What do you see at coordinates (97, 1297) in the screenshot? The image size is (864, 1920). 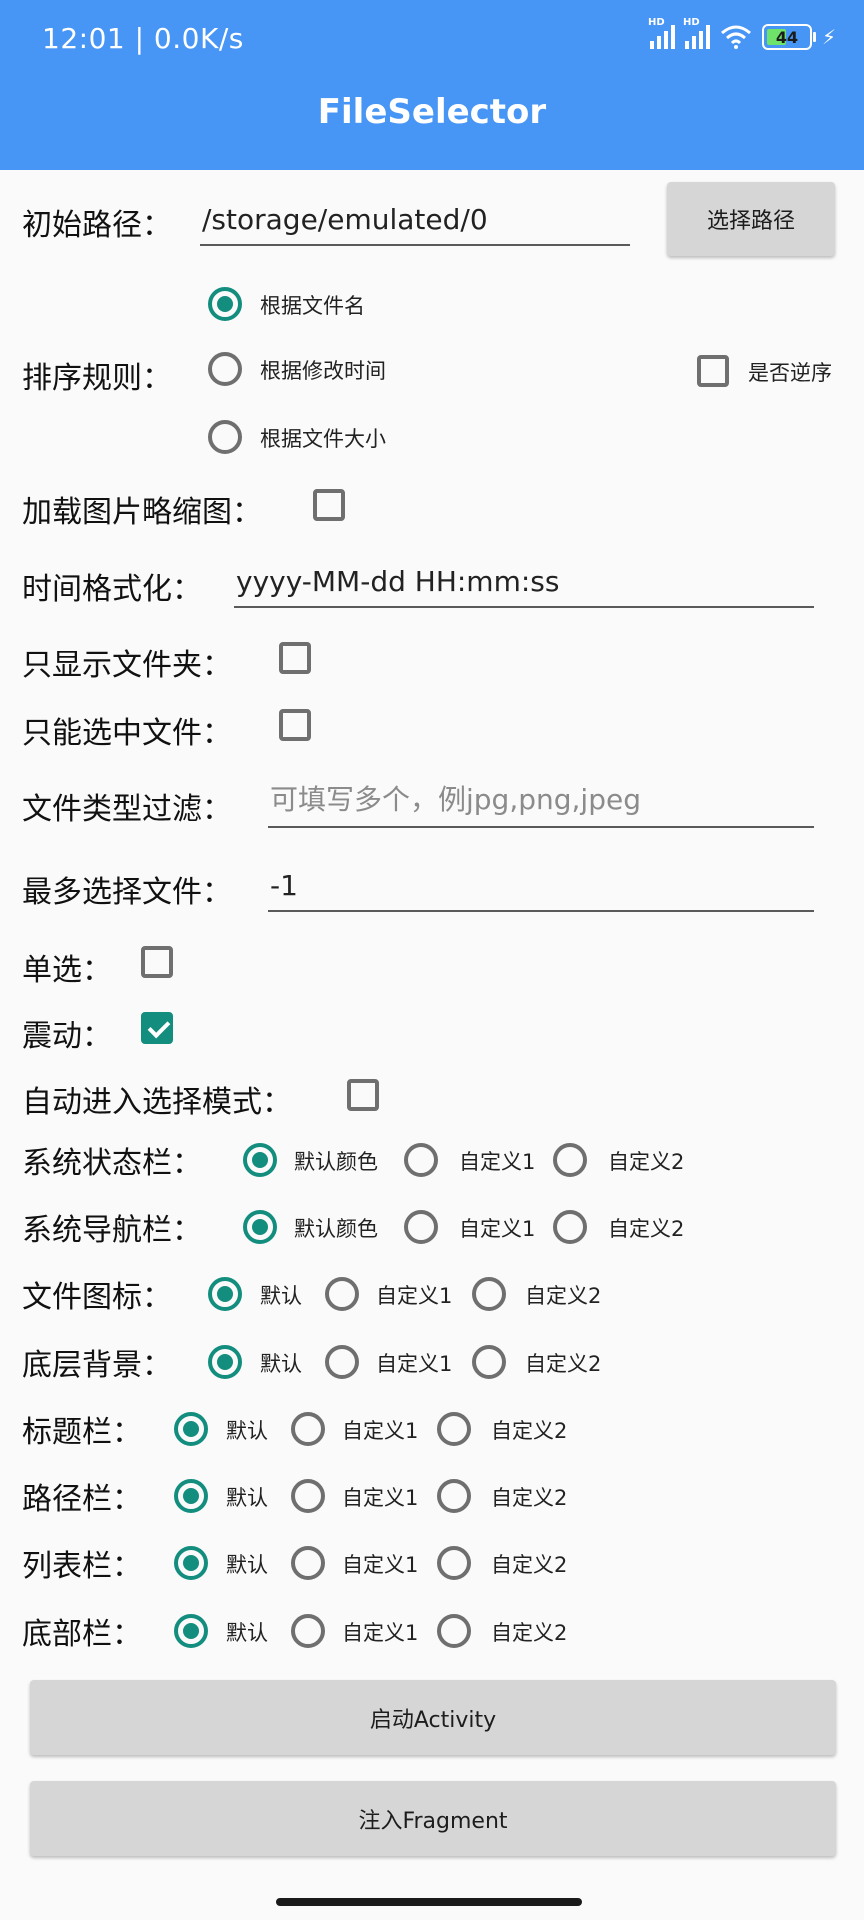 I see `file-icon-label: 文件图标：` at bounding box center [97, 1297].